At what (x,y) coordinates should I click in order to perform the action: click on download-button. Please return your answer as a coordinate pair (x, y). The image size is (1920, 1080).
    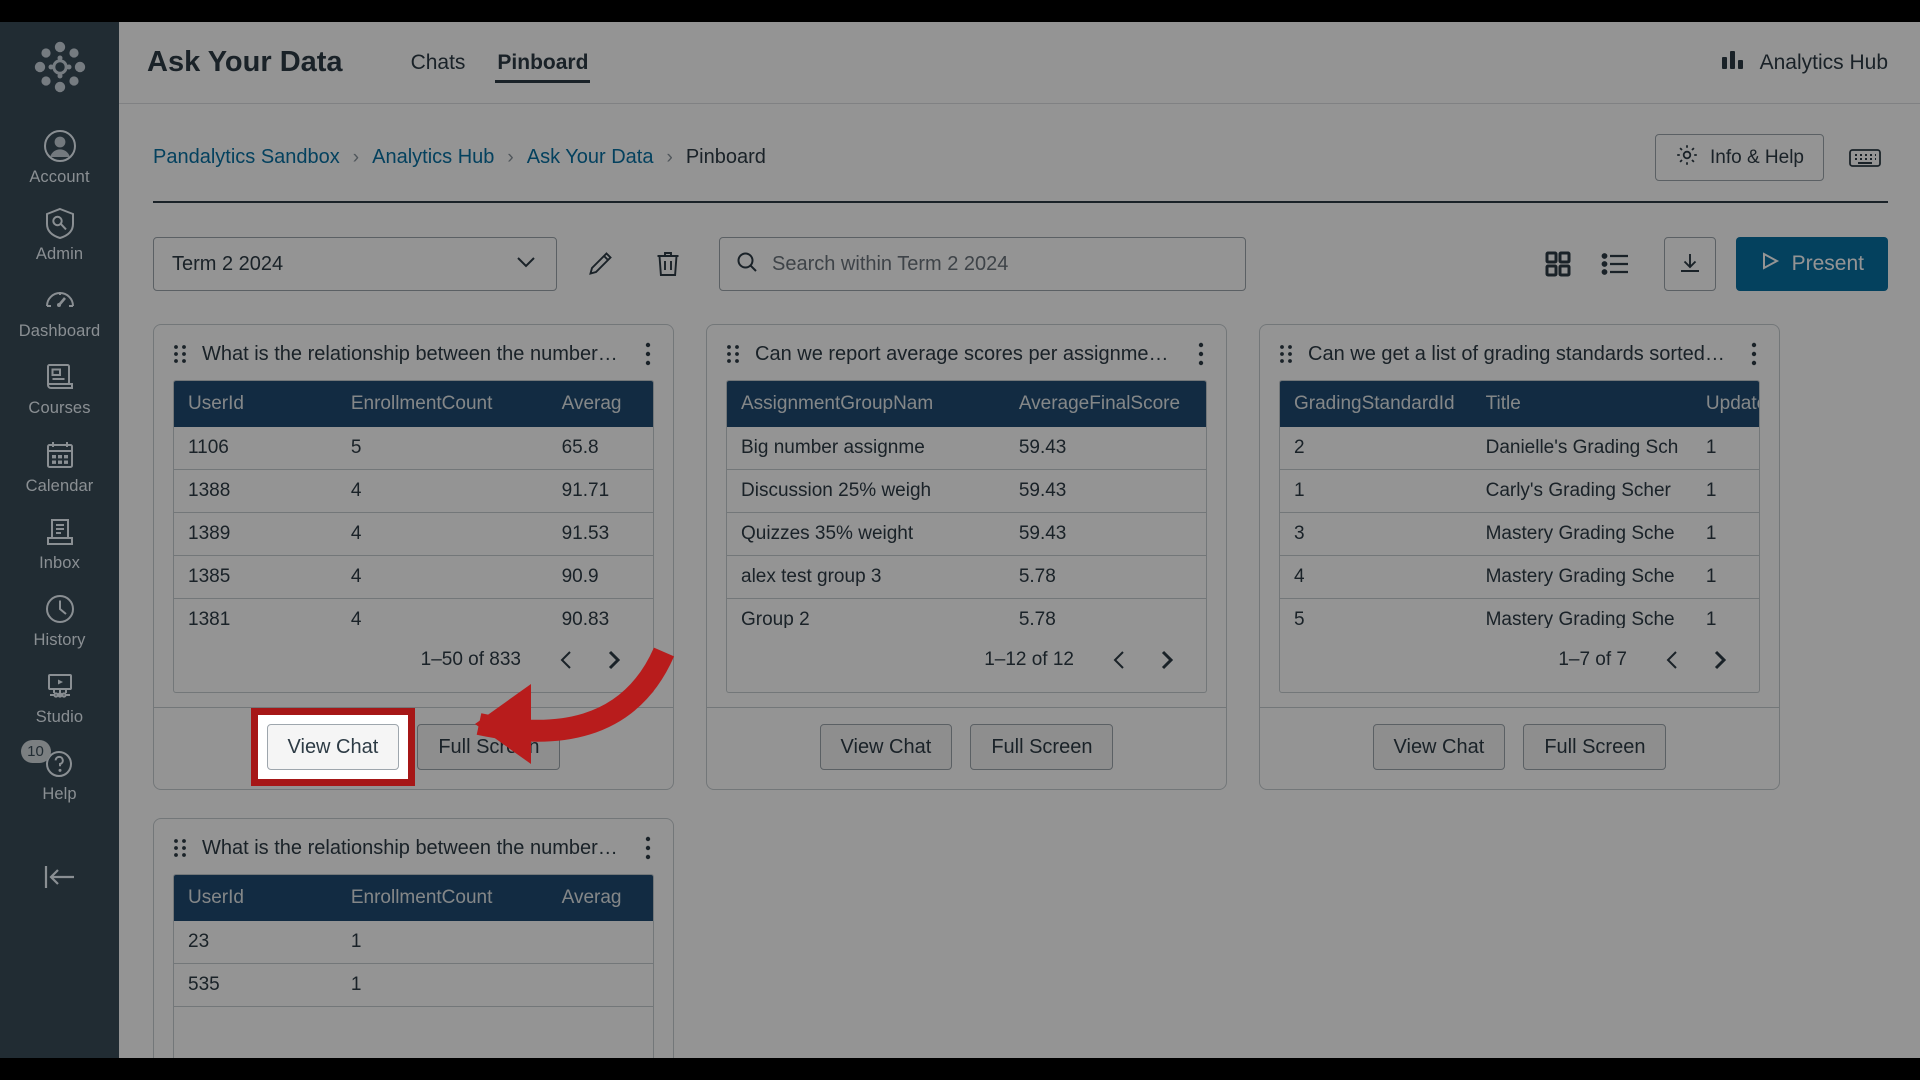
    Looking at the image, I should click on (1689, 264).